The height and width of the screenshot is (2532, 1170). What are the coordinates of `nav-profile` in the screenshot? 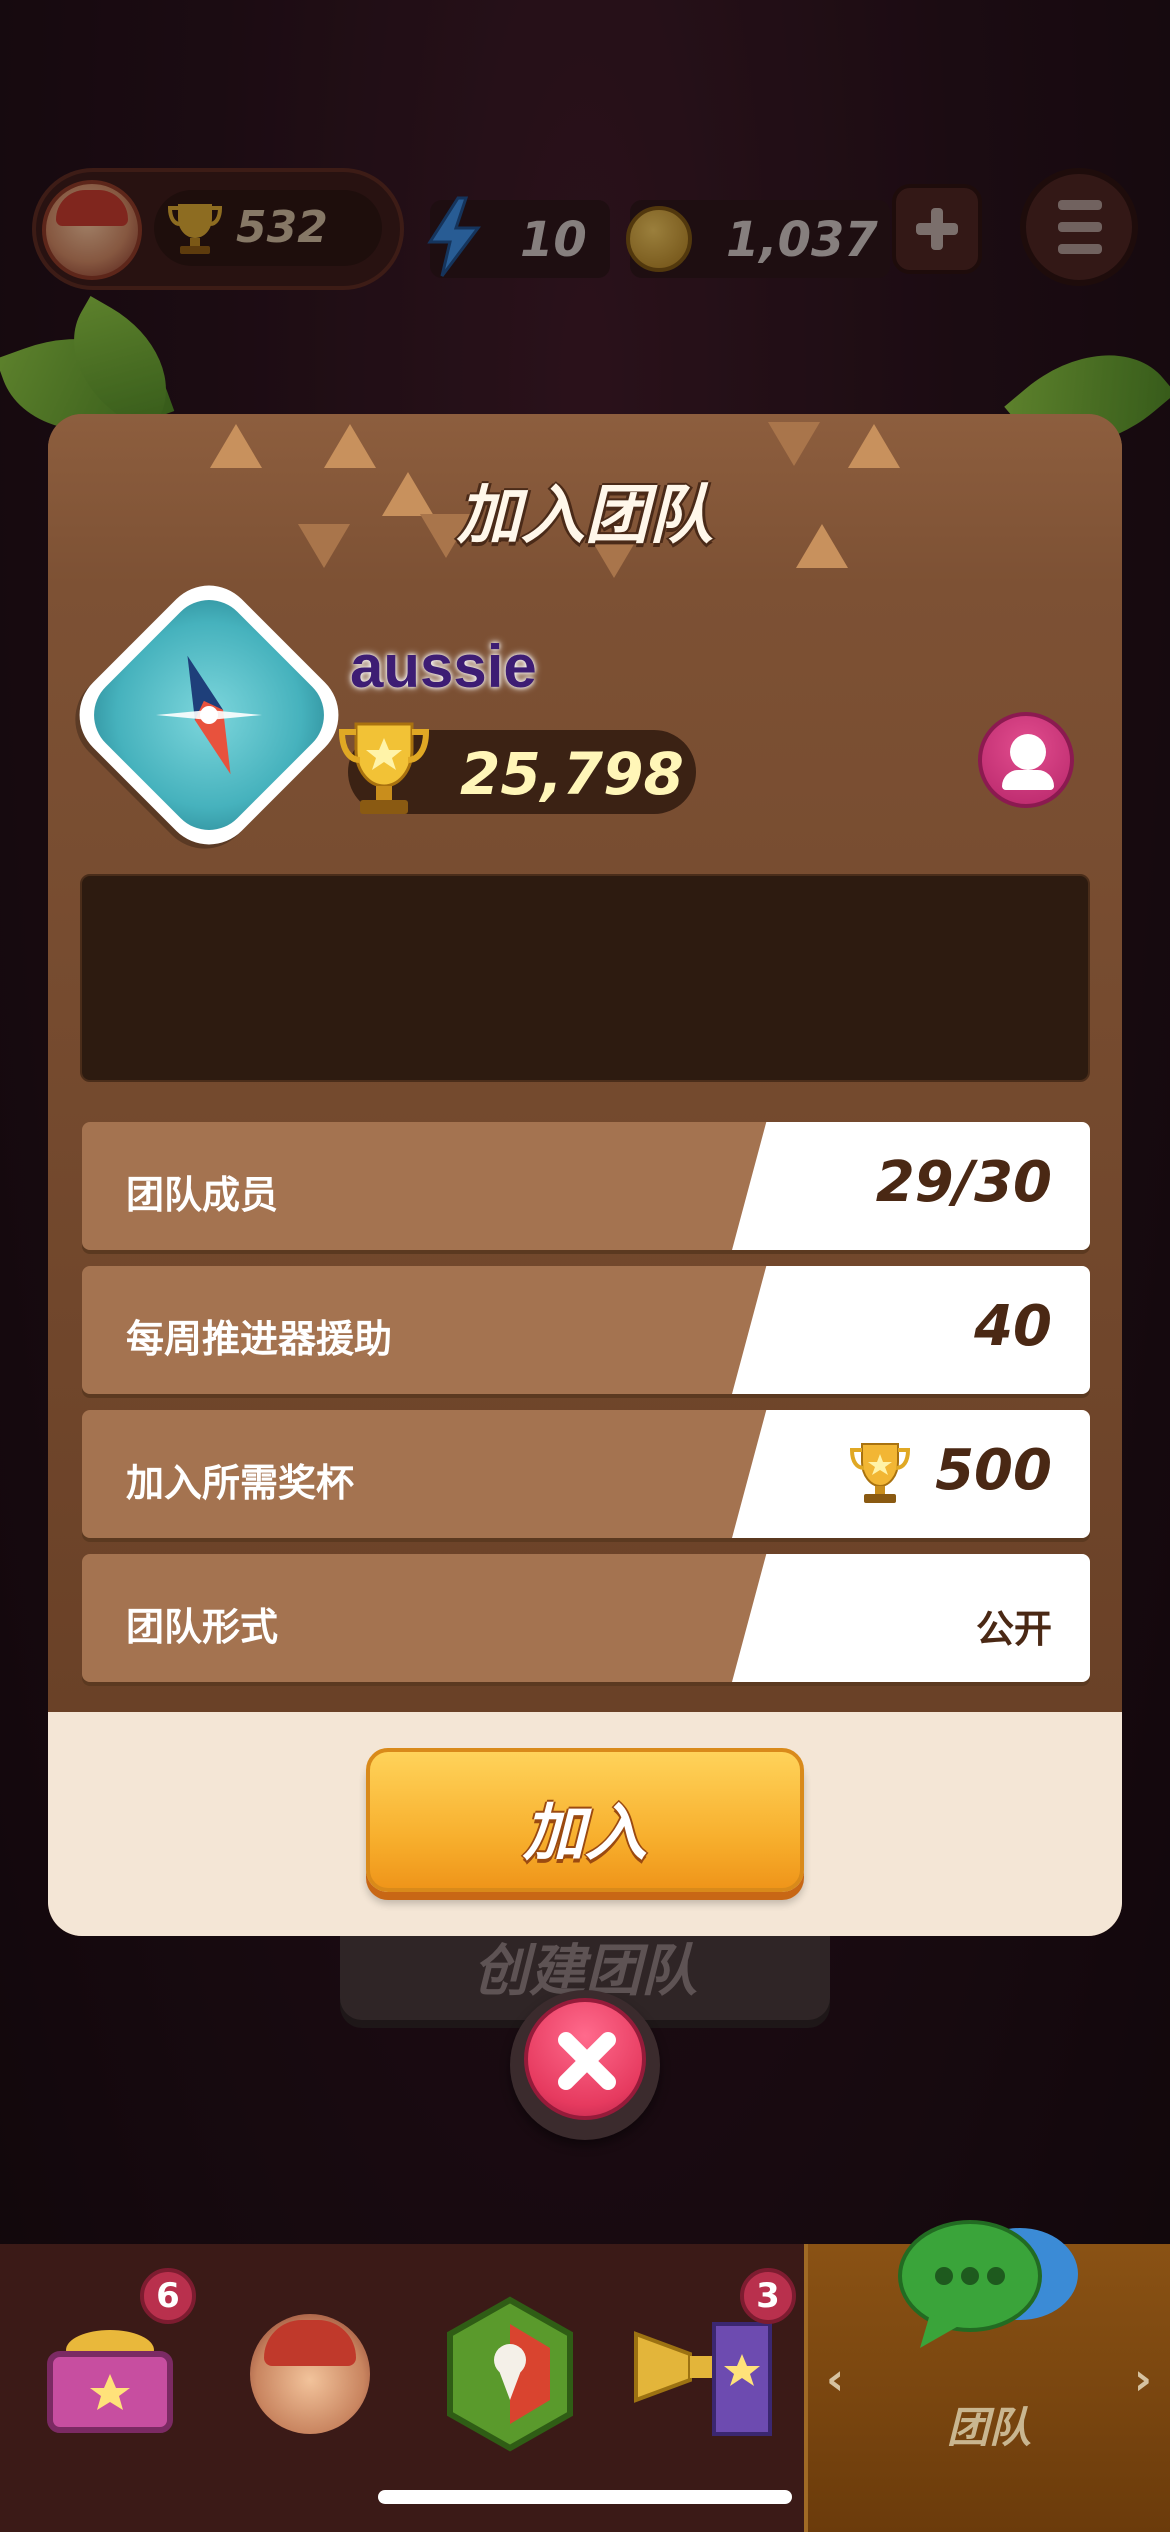 It's located at (310, 2388).